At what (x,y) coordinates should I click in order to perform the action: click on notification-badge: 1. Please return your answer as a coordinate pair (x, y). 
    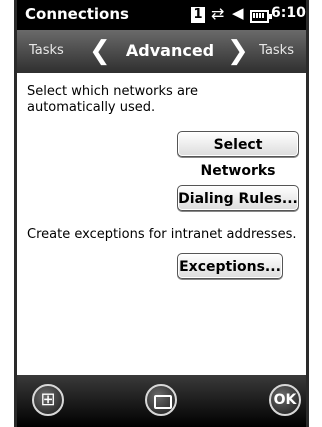
    Looking at the image, I should click on (198, 15).